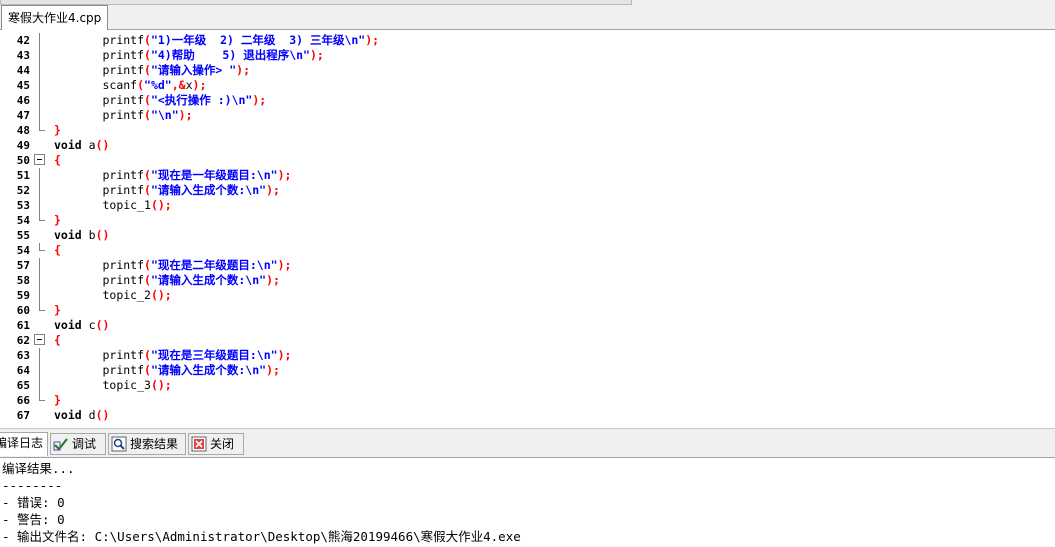 This screenshot has width=1055, height=547. Describe the element at coordinates (55, 17) in the screenshot. I see `file-tab: 寒假大作业4.cpp` at that location.